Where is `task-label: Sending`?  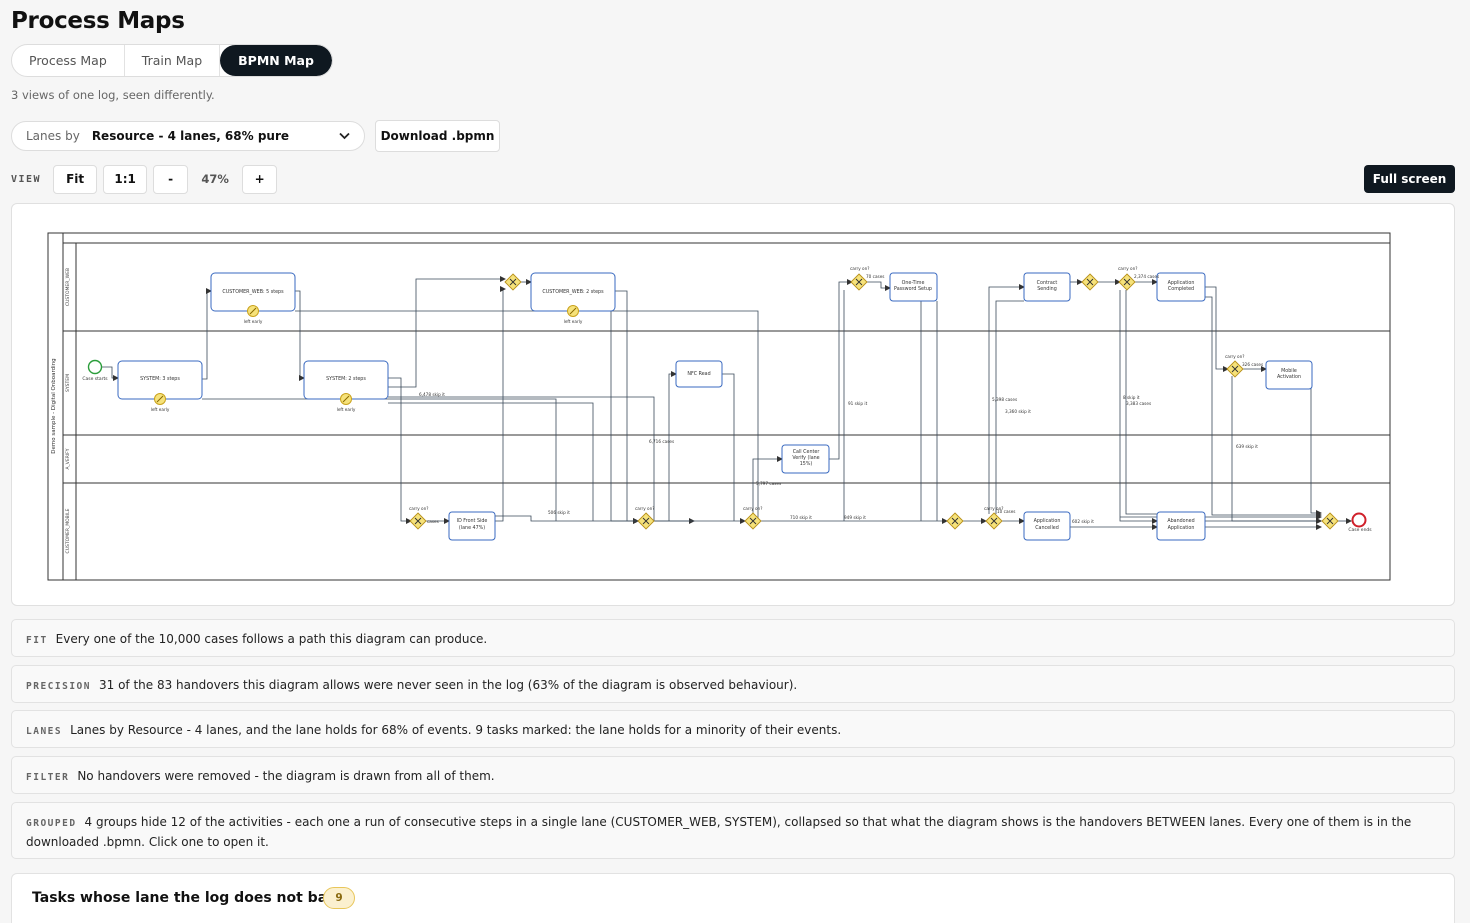 task-label: Sending is located at coordinates (1047, 289).